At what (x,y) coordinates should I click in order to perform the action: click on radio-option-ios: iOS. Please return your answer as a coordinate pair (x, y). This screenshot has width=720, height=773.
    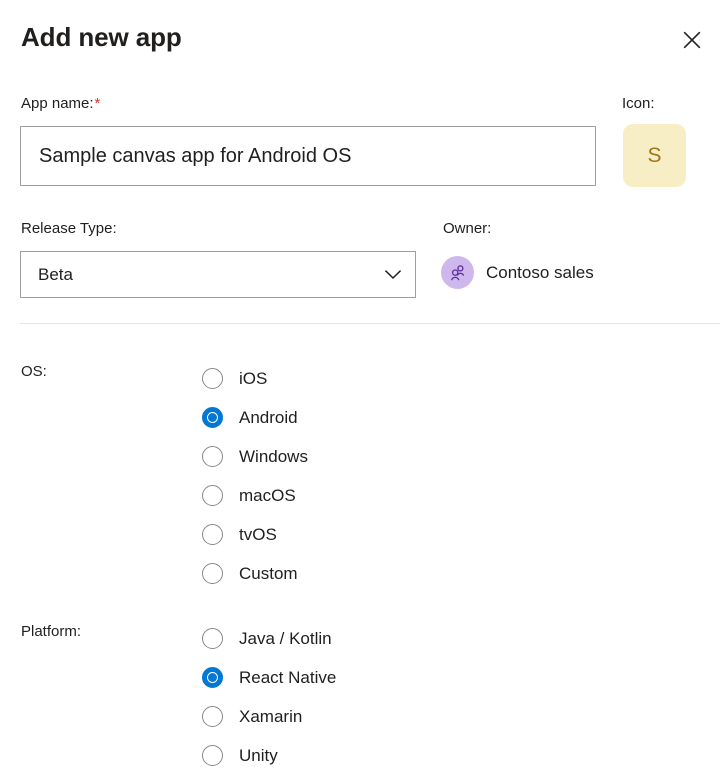
    Looking at the image, I should click on (255, 378).